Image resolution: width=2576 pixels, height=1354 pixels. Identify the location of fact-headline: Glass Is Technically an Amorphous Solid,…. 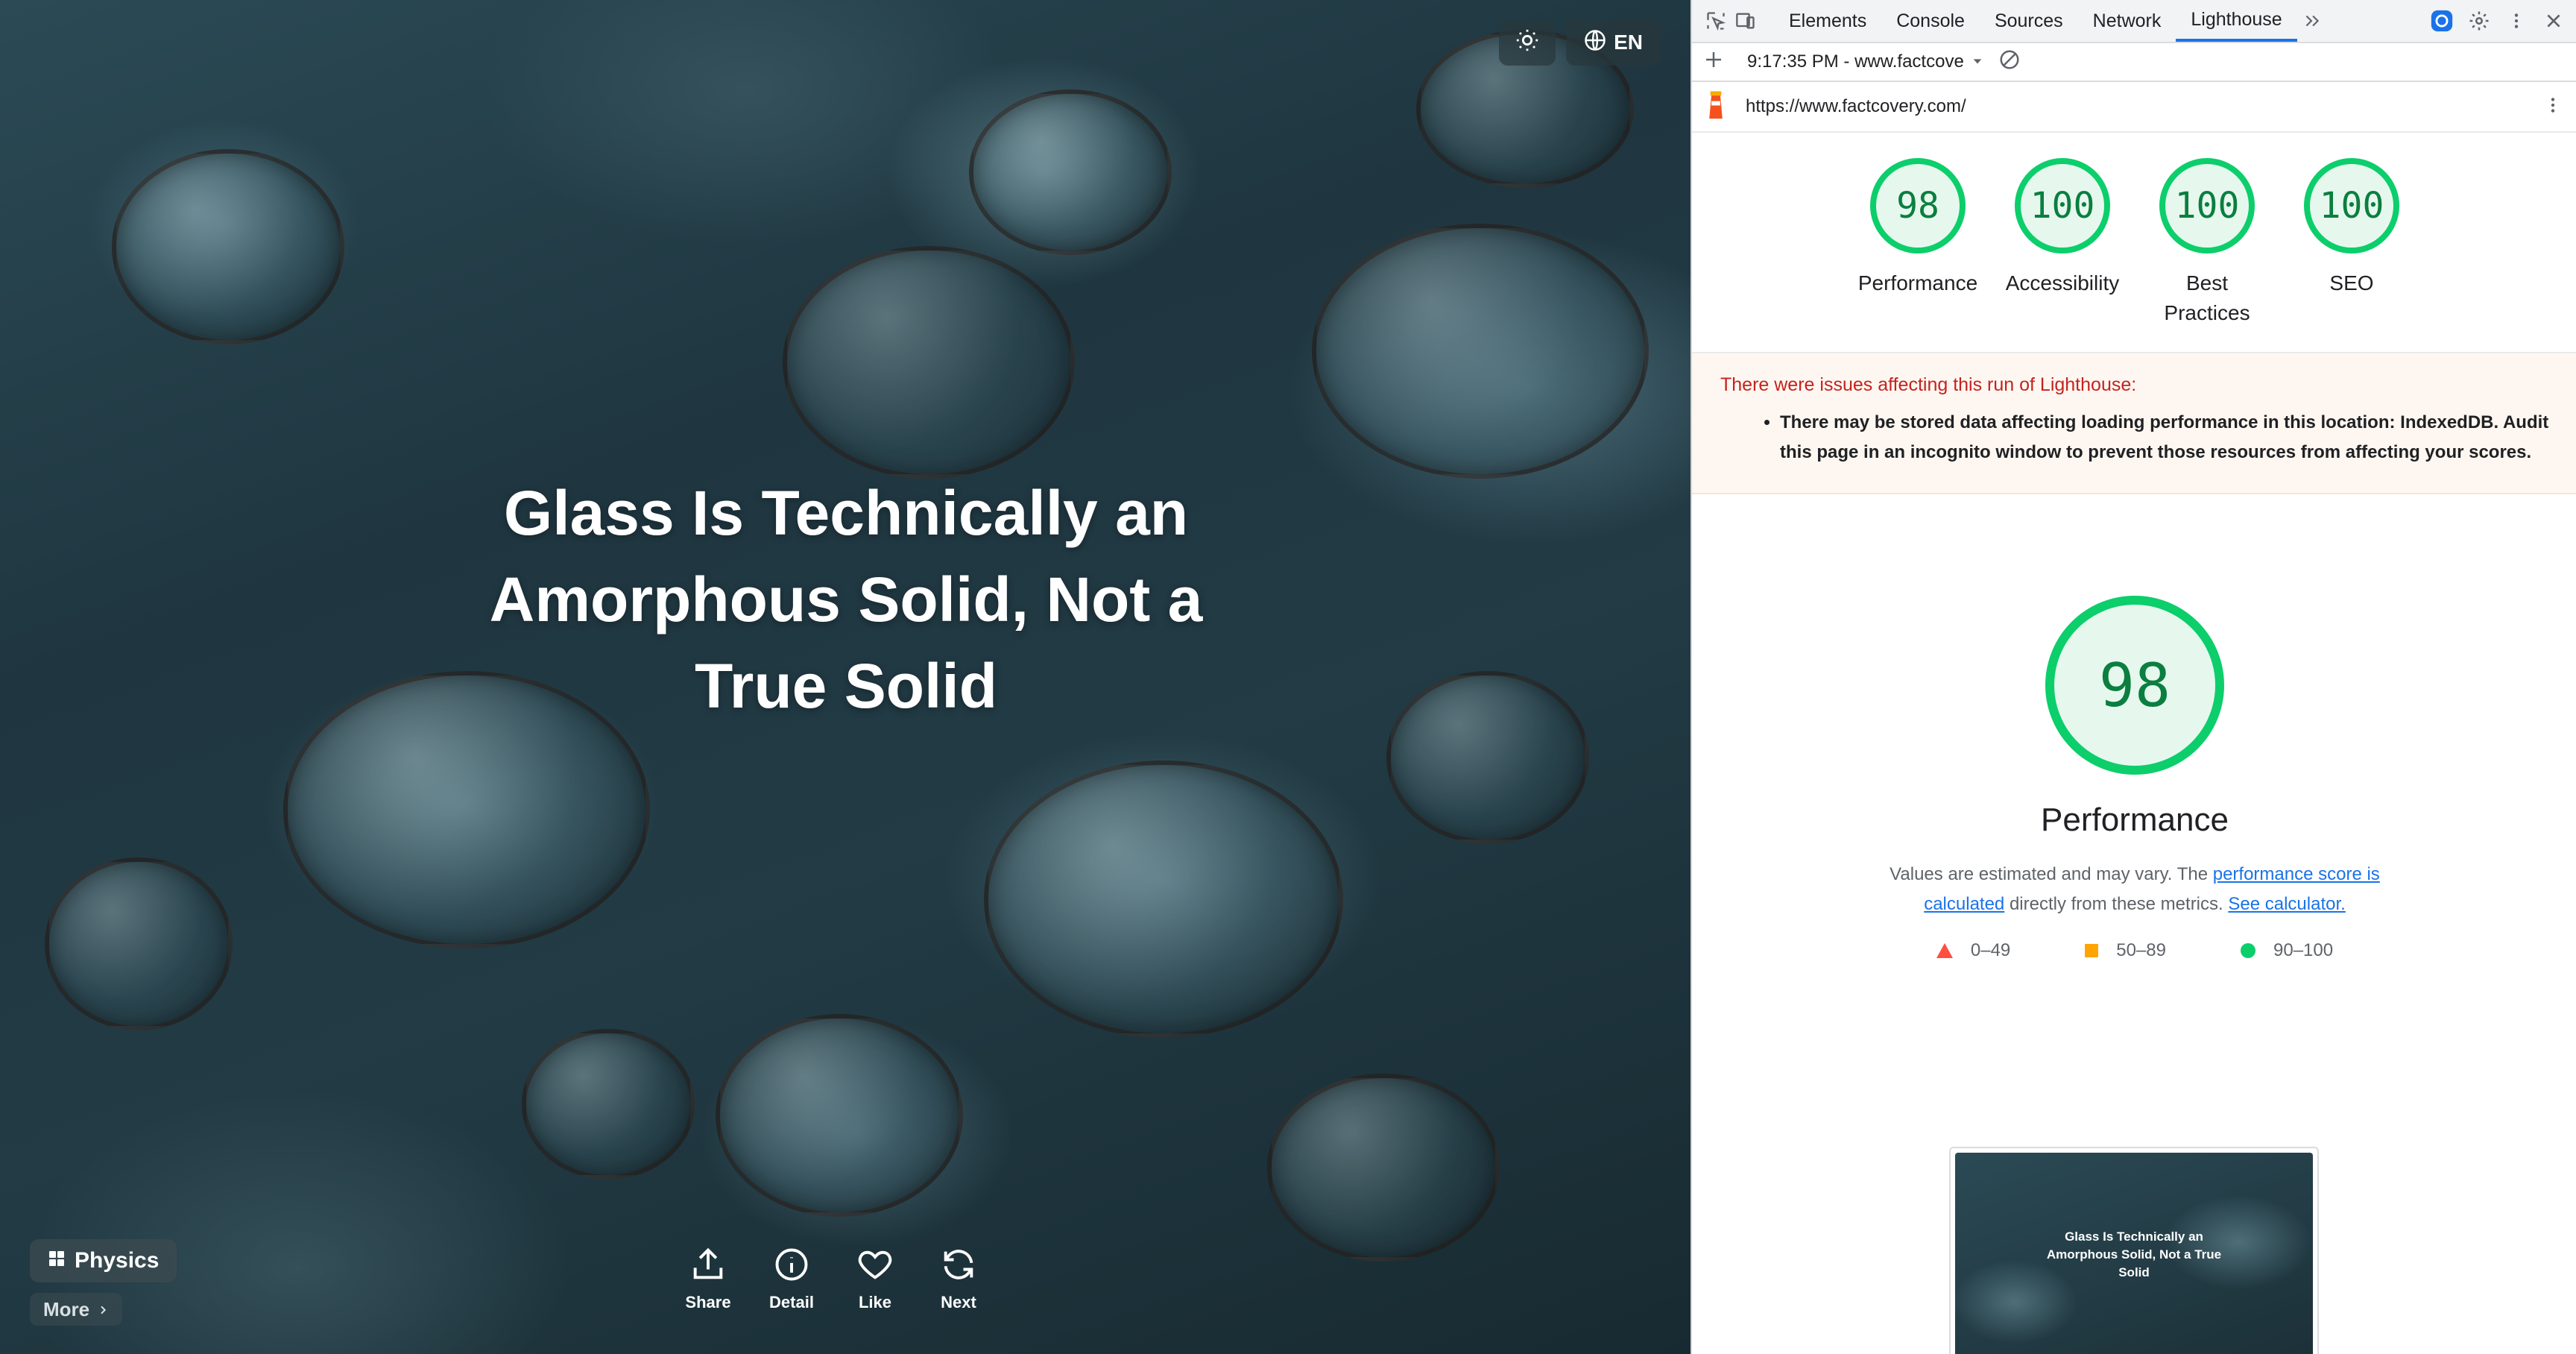
(846, 599).